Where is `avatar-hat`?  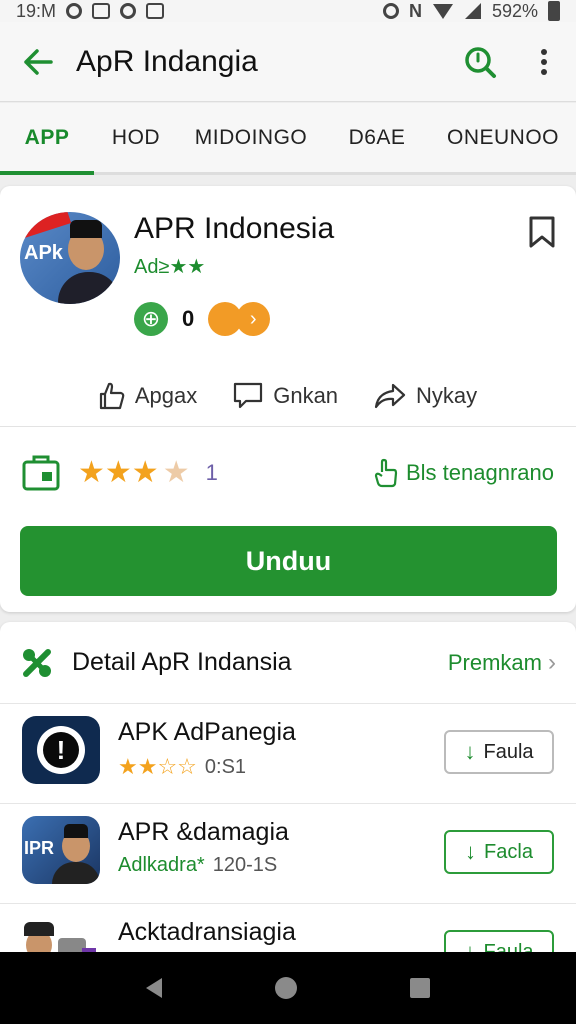 avatar-hat is located at coordinates (86, 229).